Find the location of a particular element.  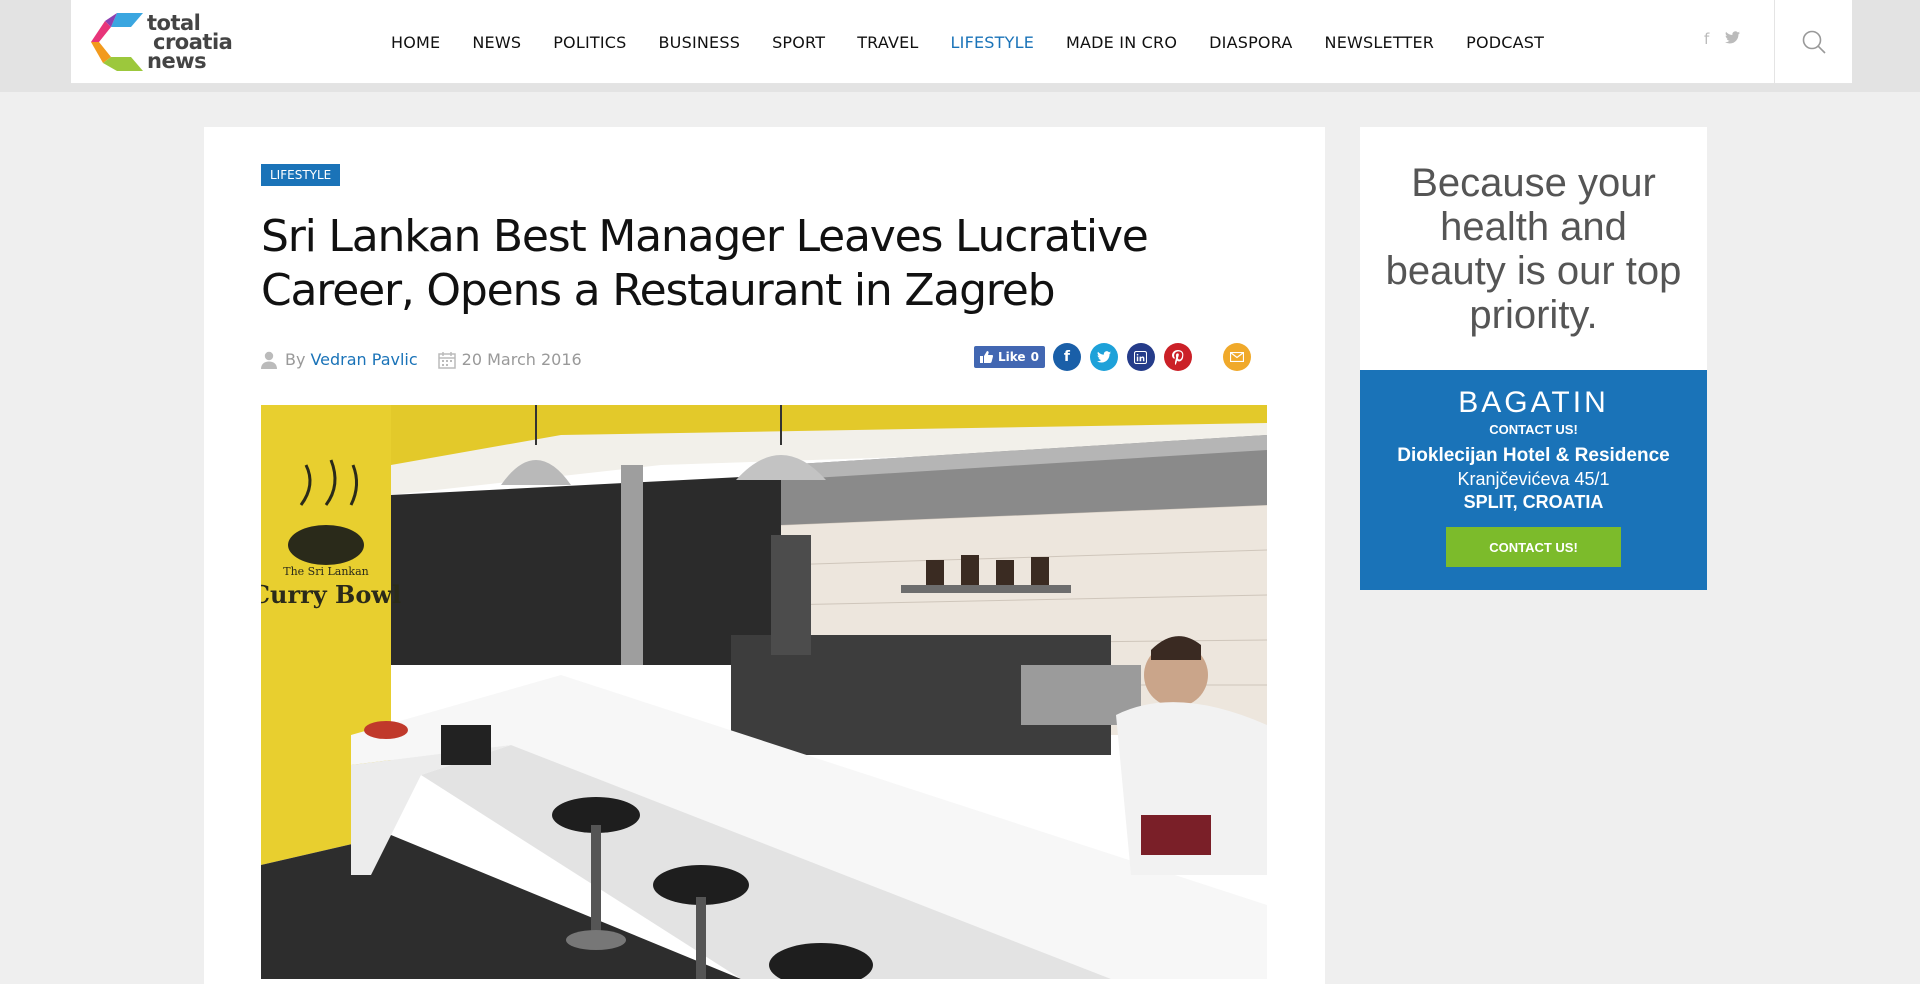

share-facebook-button: f is located at coordinates (1066, 357).